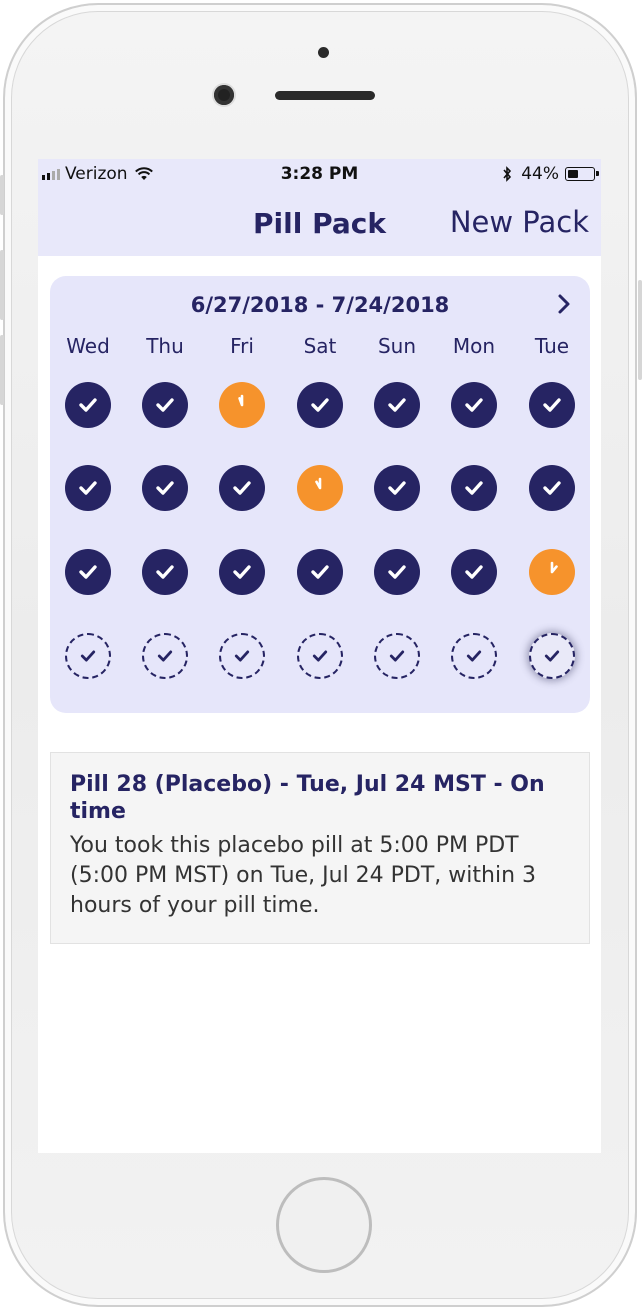 This screenshot has height=1312, width=642. Describe the element at coordinates (242, 346) in the screenshot. I see `weekday-label-fri: Fri` at that location.